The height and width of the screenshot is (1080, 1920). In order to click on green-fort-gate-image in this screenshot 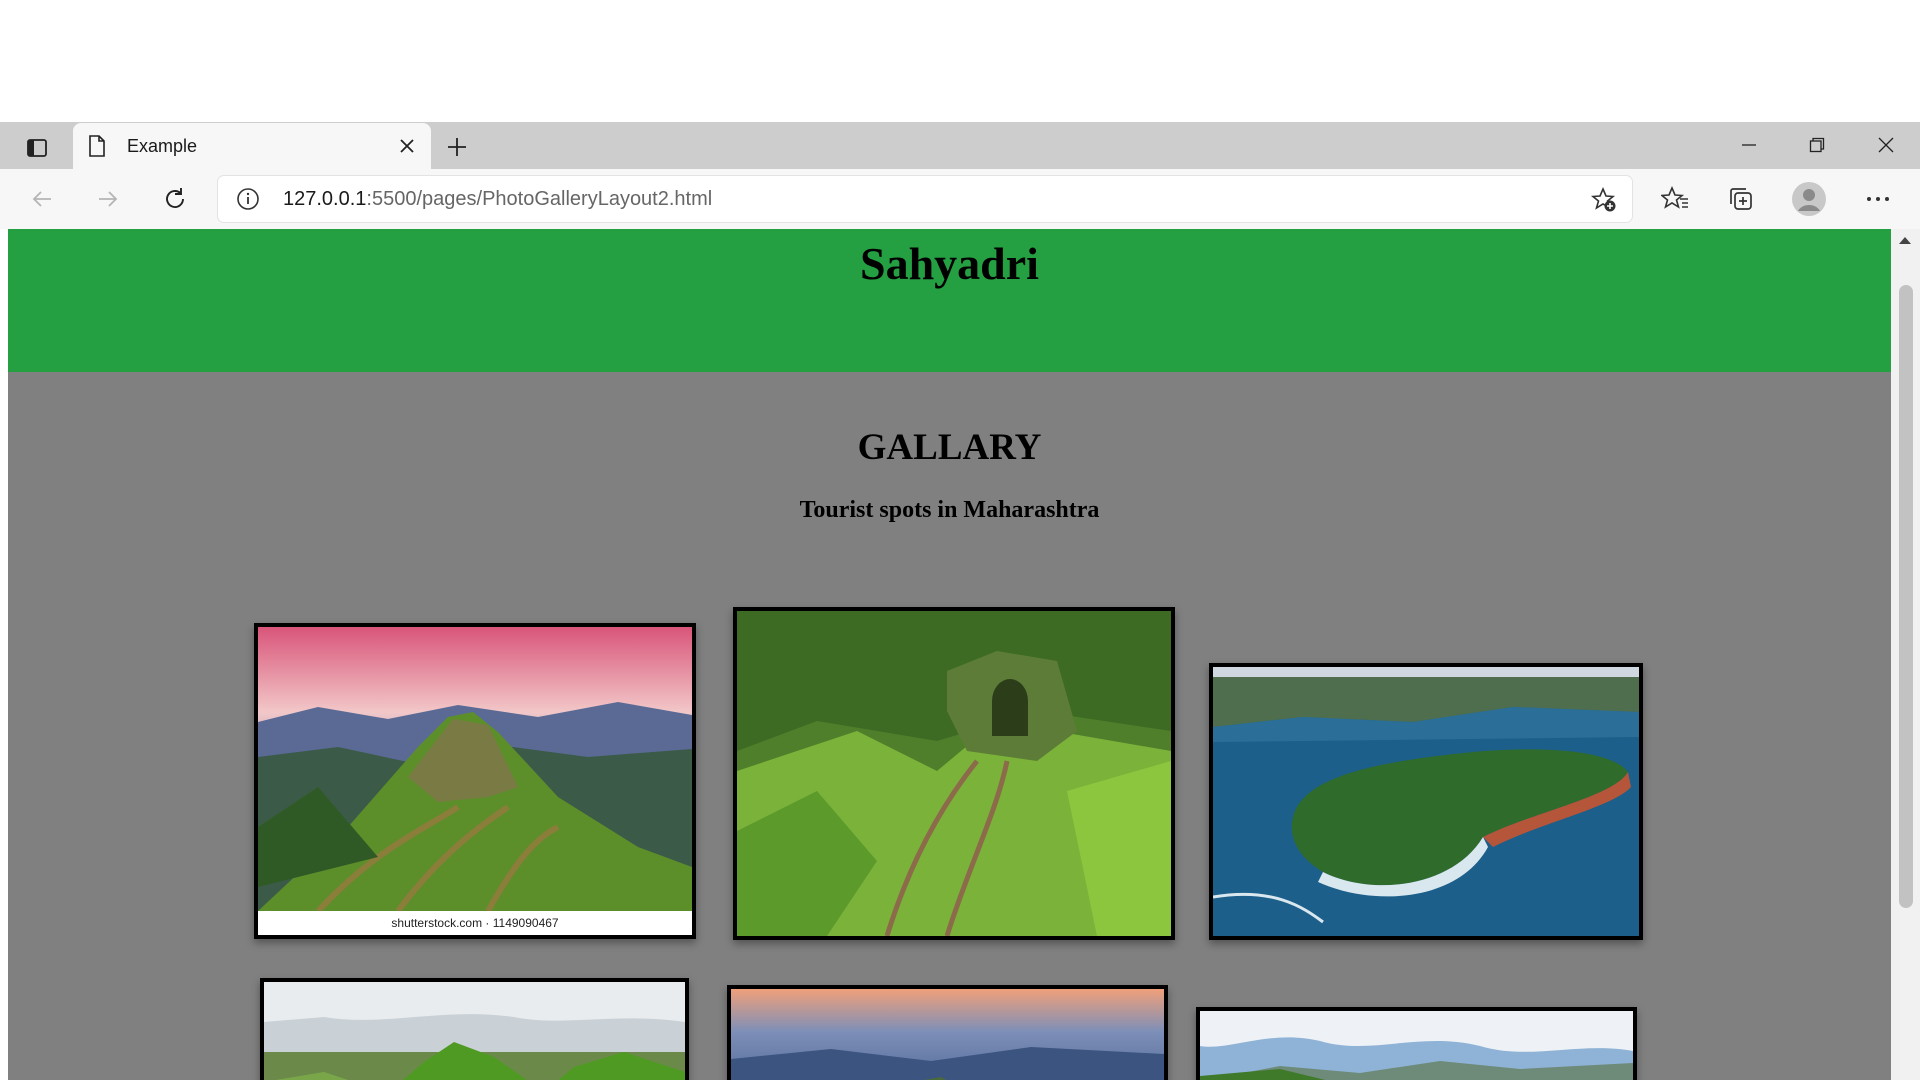, I will do `click(954, 773)`.